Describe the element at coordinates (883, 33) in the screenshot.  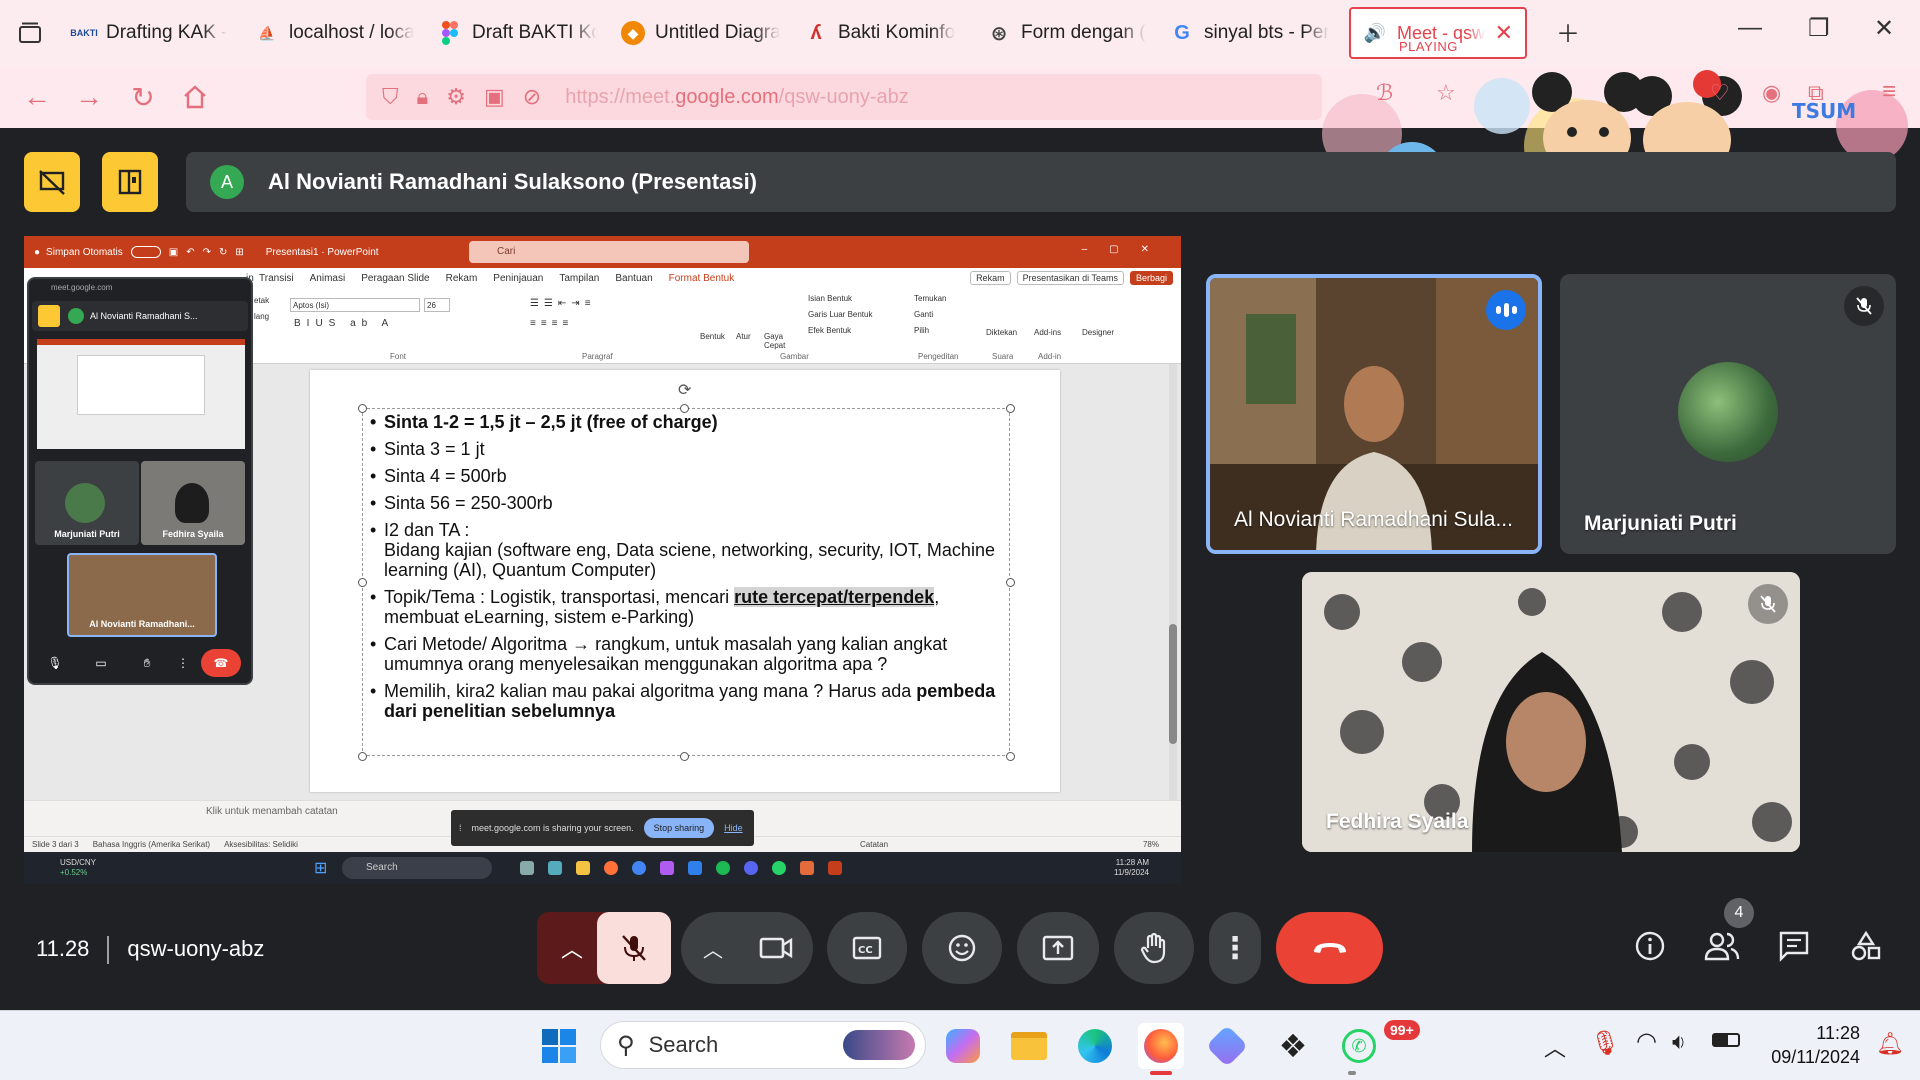
I see `browser-tab: ʎ Bakti Kominfo` at that location.